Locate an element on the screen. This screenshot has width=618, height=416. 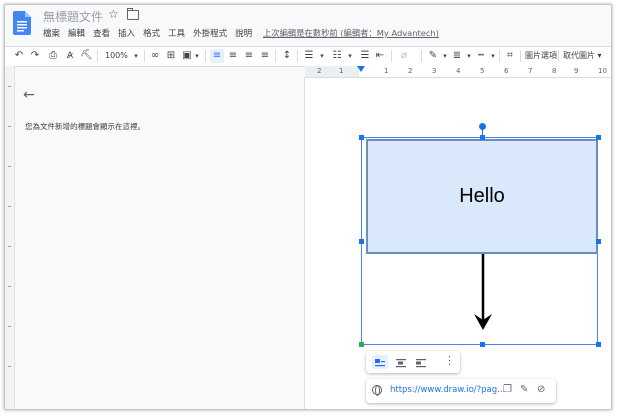
menu-addons: 外掛程式 is located at coordinates (210, 33).